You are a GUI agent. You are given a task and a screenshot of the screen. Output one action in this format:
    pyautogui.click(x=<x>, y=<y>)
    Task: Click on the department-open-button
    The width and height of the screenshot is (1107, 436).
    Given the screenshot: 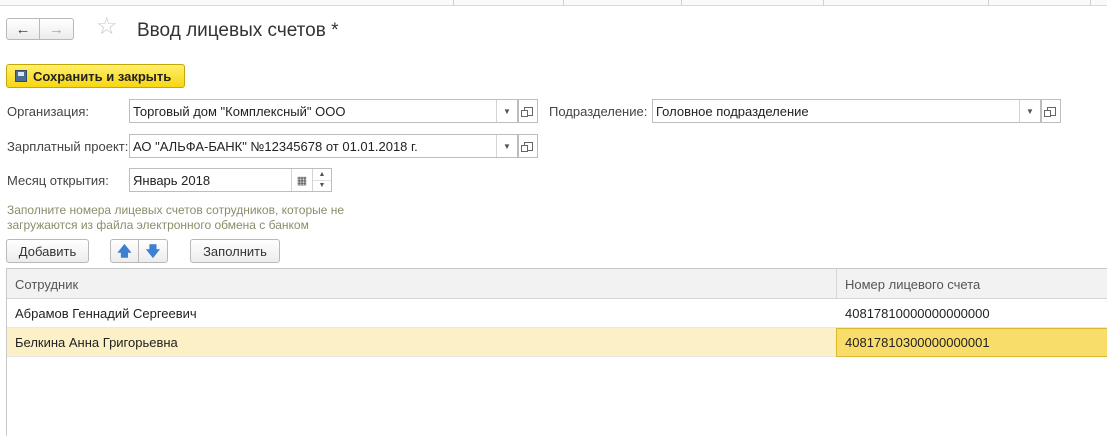 What is the action you would take?
    pyautogui.click(x=1051, y=111)
    